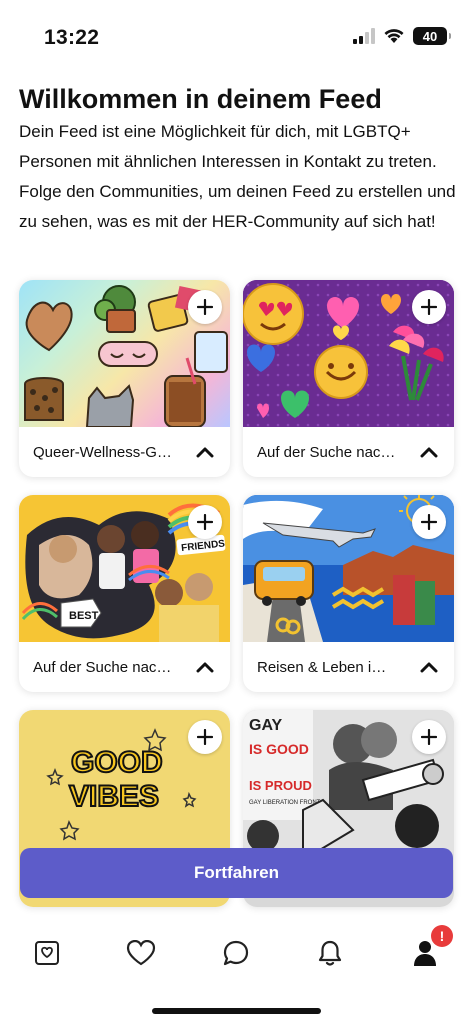 This screenshot has height=1024, width=473. I want to click on status-bar: 13:22 40, so click(236, 35).